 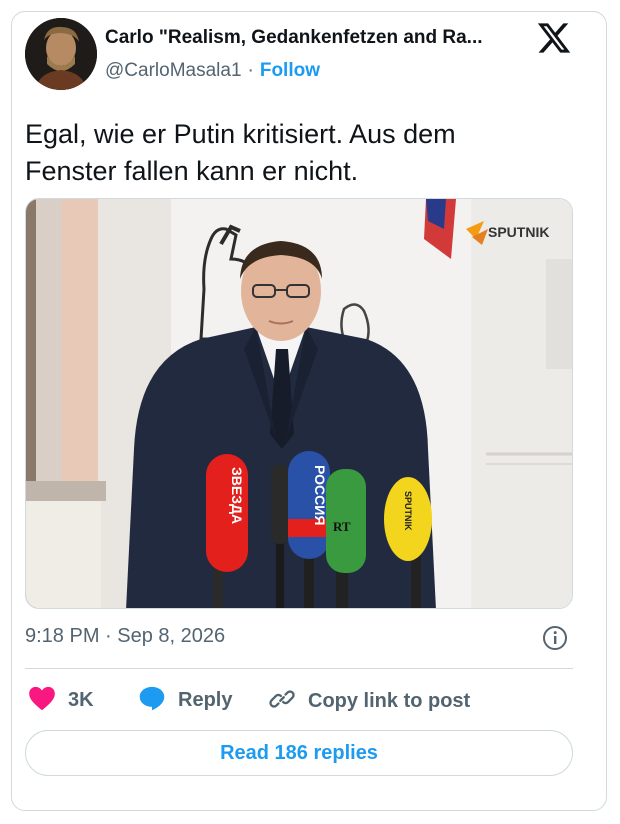 I want to click on read-replies-button: Read 186 replies, so click(x=299, y=753).